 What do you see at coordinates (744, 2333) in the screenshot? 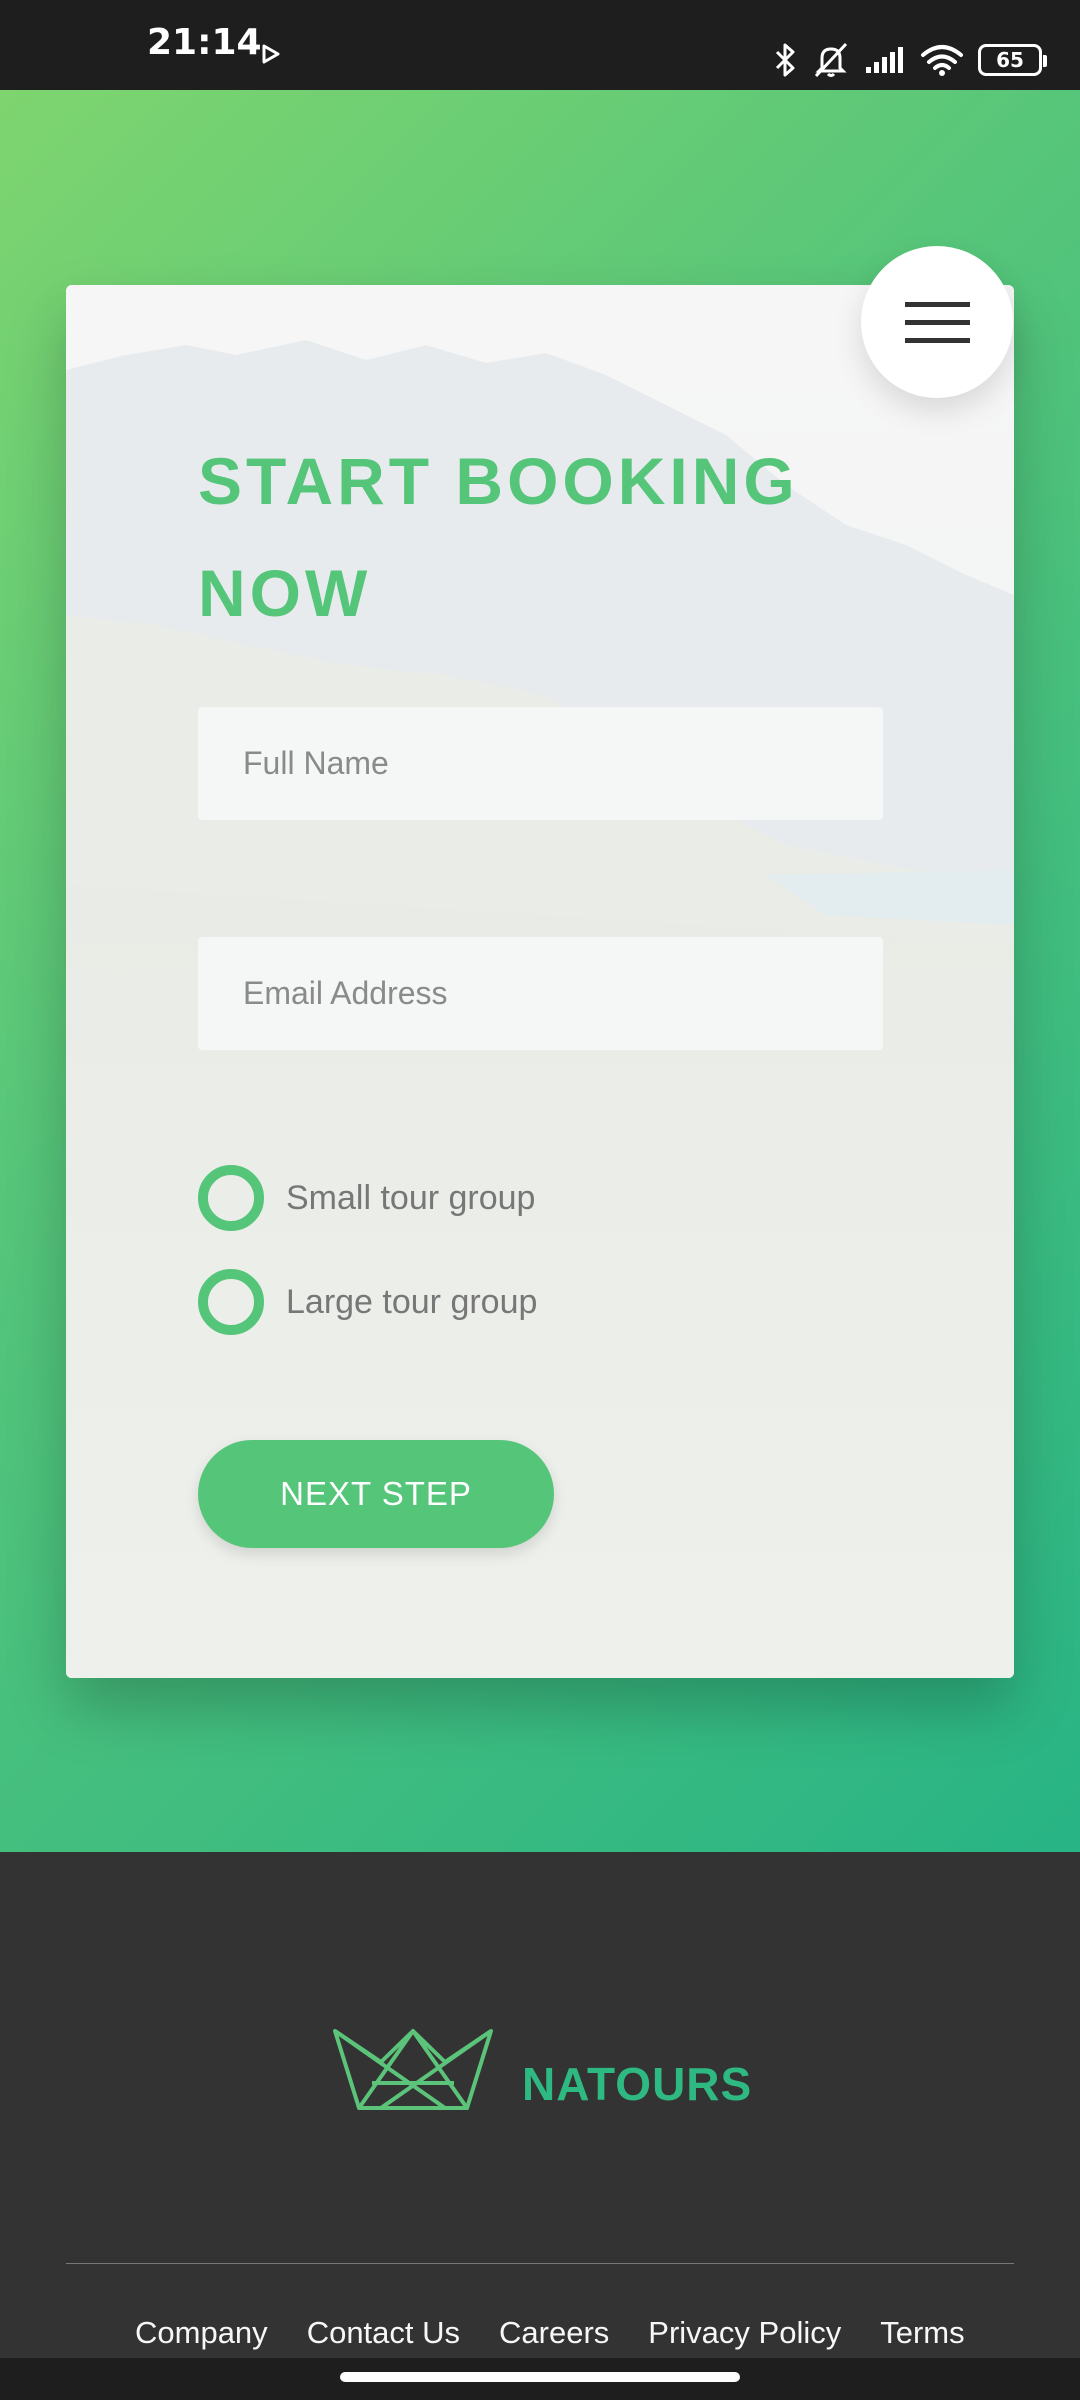
I see `footer-link-privacy-policy: Privacy Policy` at bounding box center [744, 2333].